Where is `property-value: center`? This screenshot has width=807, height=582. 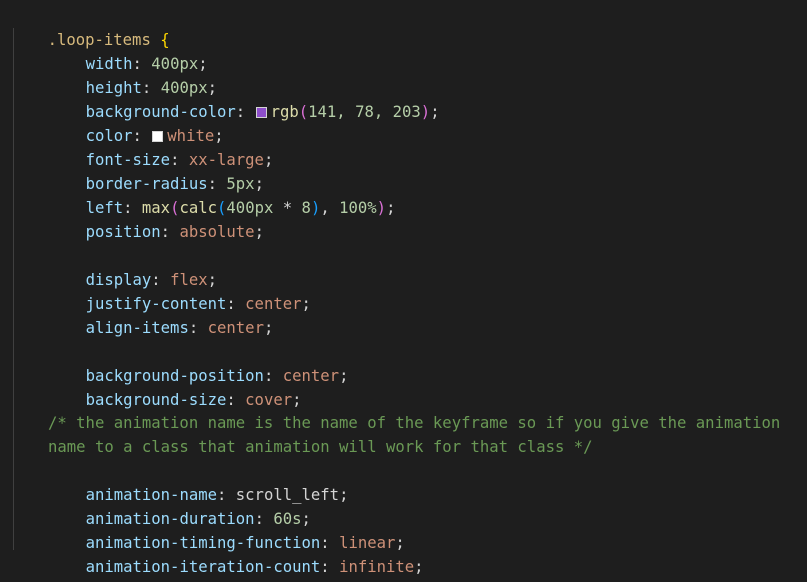 property-value: center is located at coordinates (235, 328).